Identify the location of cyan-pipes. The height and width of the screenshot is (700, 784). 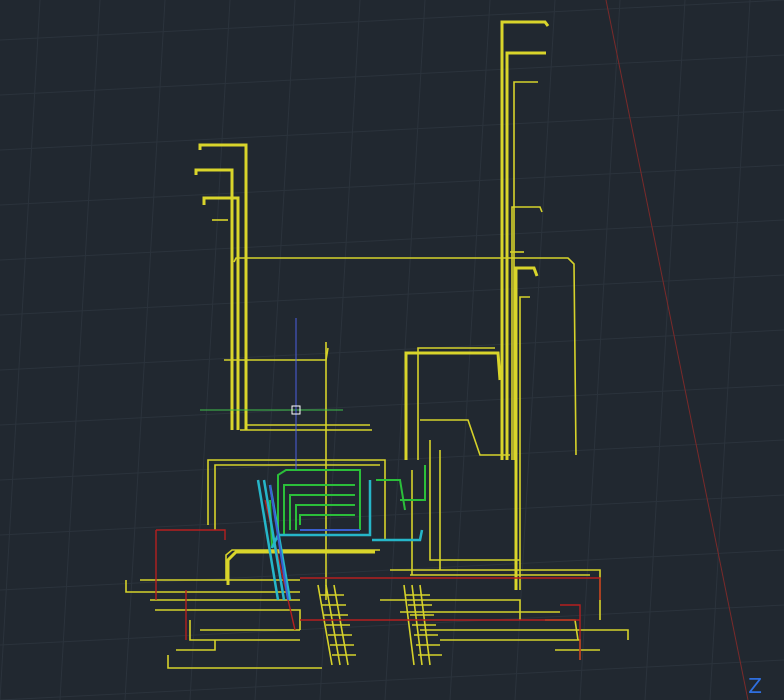
(340, 540).